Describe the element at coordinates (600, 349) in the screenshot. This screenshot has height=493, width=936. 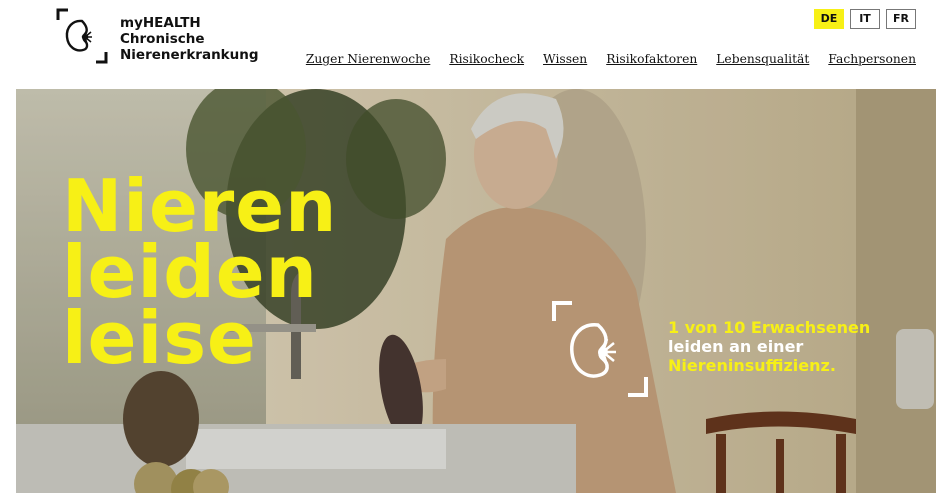
I see `kidney-outline-icon` at that location.